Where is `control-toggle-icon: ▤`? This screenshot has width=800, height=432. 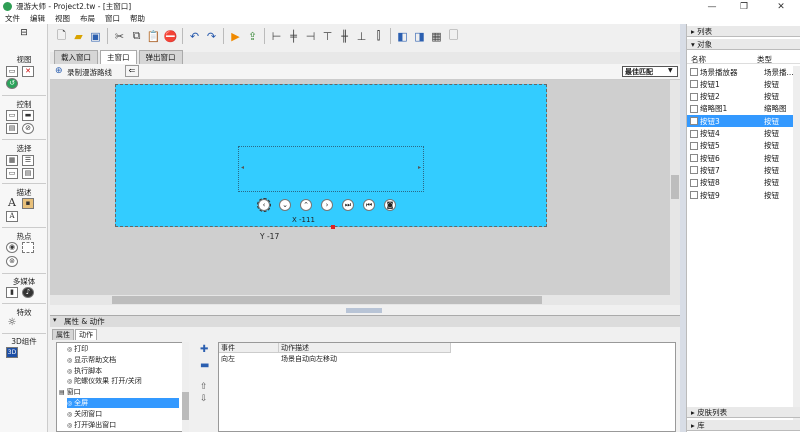 control-toggle-icon: ▤ is located at coordinates (12, 128).